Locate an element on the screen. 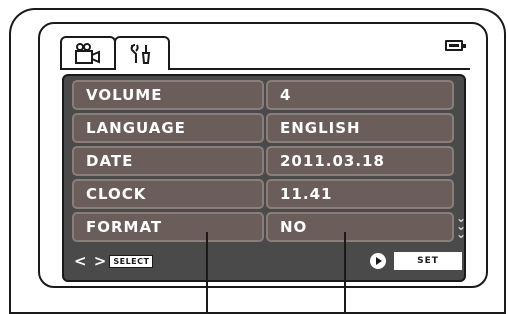 The width and height of the screenshot is (508, 314). menu-row-label: DATE is located at coordinates (168, 161).